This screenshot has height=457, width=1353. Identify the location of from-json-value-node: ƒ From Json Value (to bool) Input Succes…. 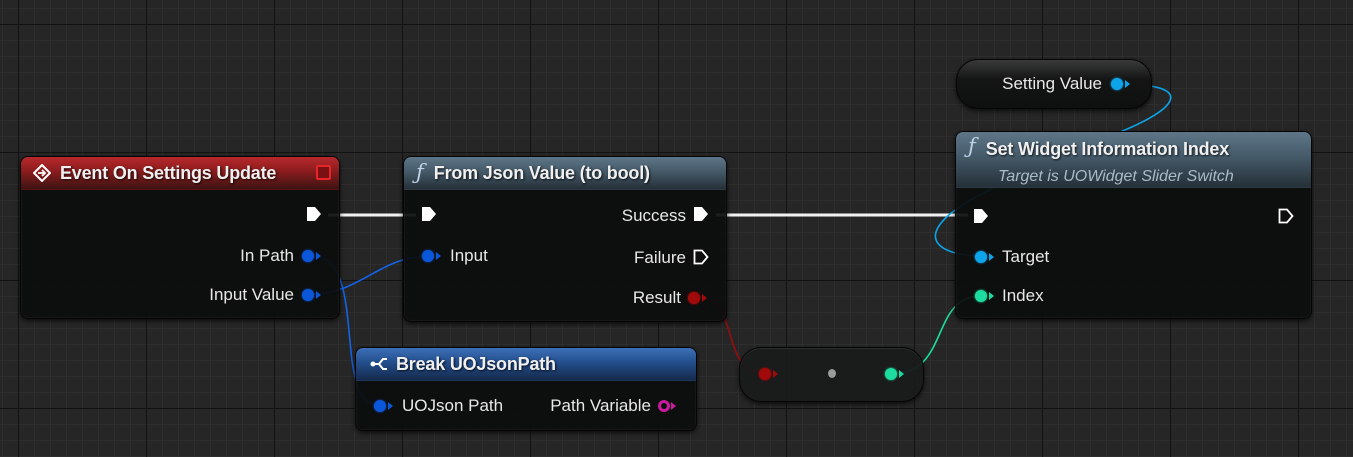
(565, 239).